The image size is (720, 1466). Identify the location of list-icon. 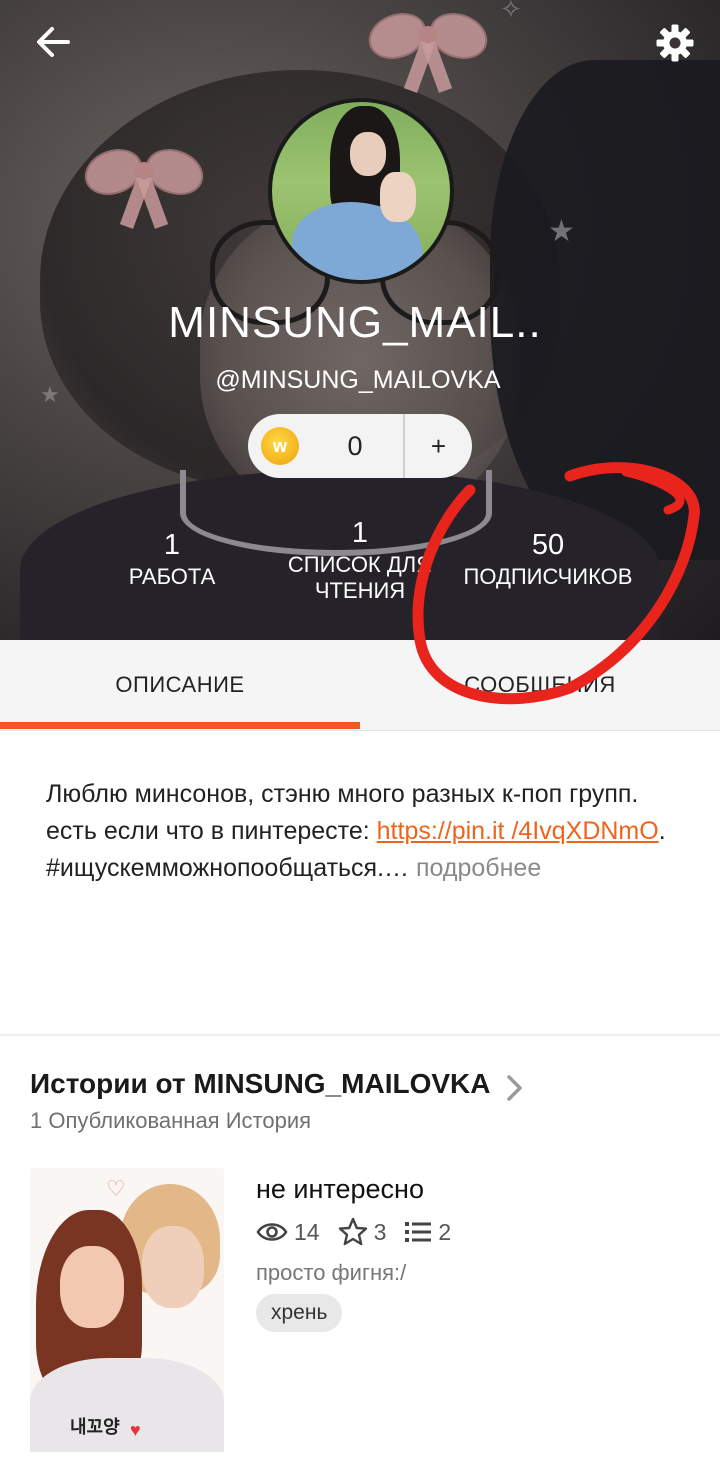
(418, 1232).